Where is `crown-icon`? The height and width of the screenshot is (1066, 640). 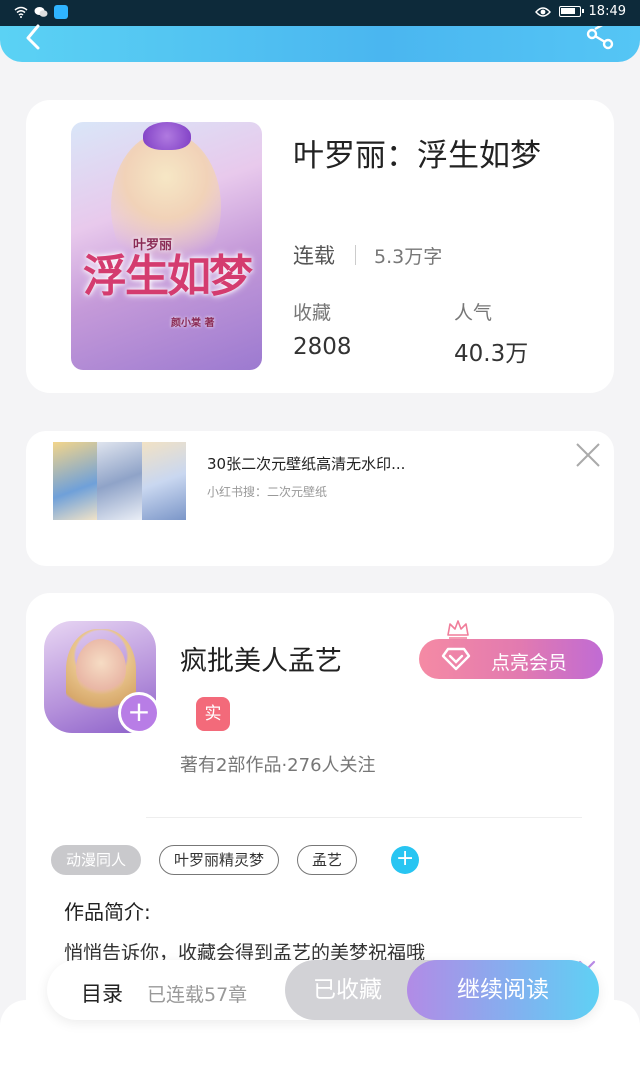 crown-icon is located at coordinates (458, 629).